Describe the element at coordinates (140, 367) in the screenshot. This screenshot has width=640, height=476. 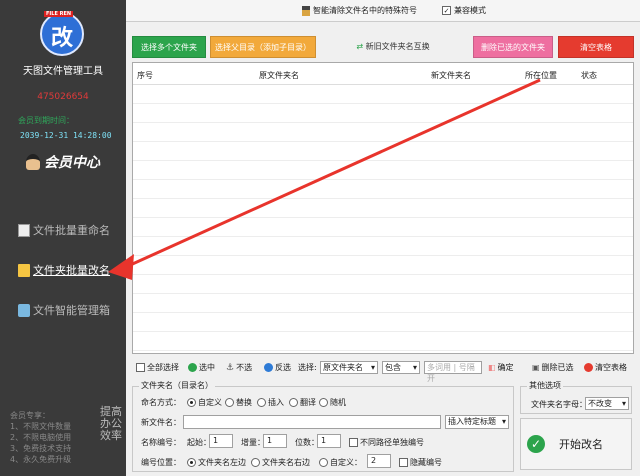
I see `select-all-box` at that location.